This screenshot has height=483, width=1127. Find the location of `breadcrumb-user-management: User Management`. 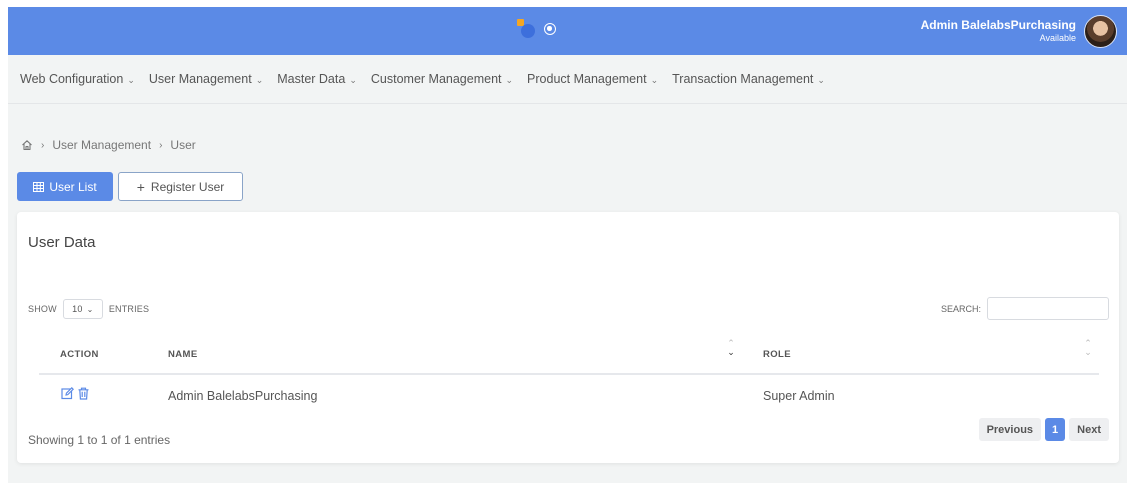

breadcrumb-user-management: User Management is located at coordinates (101, 145).